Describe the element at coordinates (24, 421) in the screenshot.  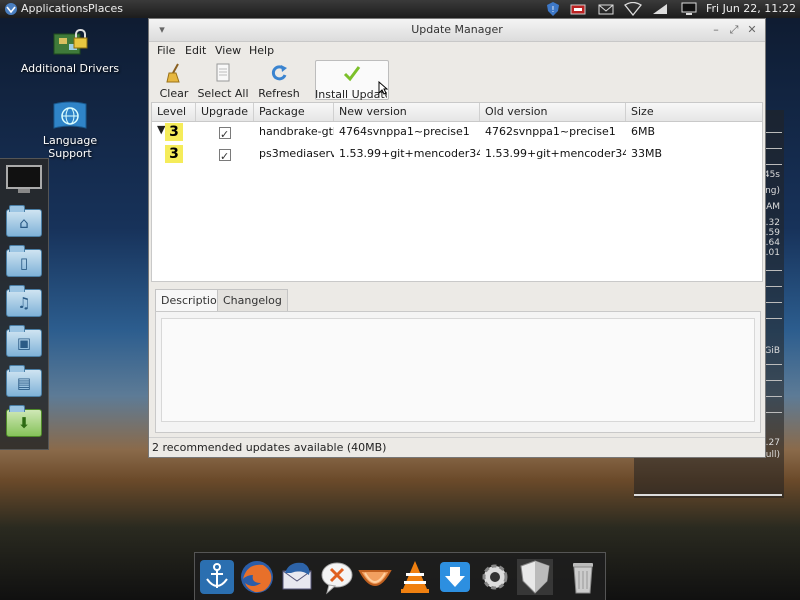
I see `downloads-folder-icon: ⬇` at that location.